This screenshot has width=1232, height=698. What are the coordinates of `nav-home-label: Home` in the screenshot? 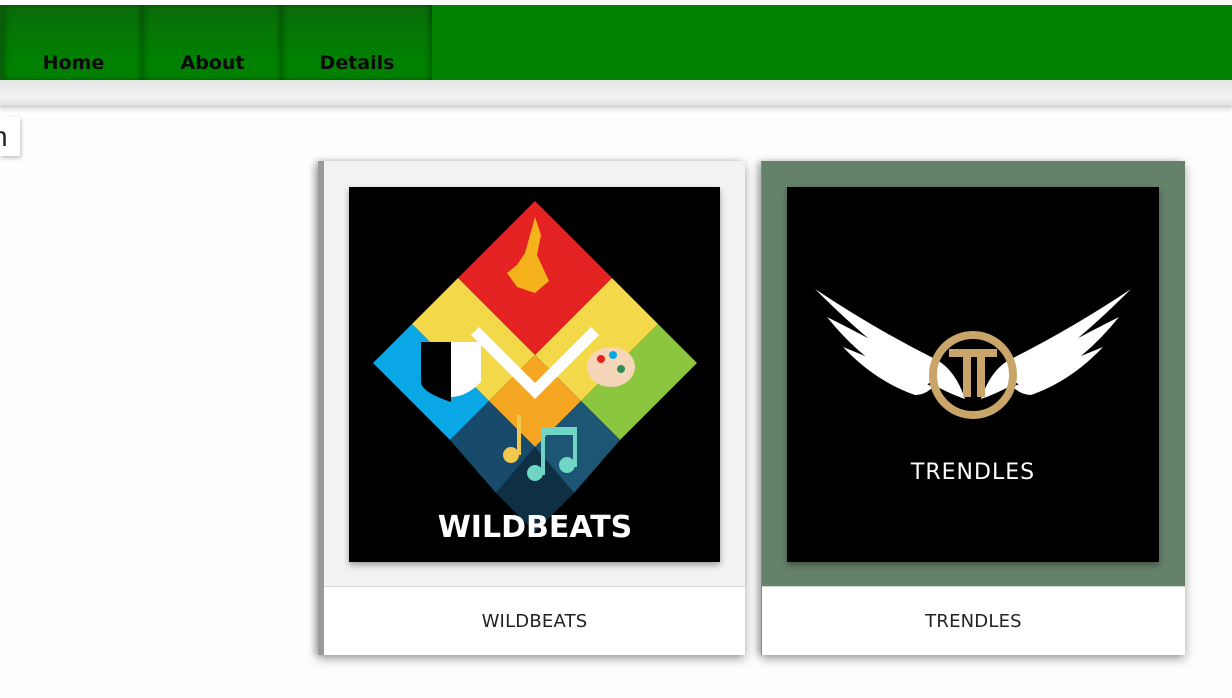 It's located at (73, 63).